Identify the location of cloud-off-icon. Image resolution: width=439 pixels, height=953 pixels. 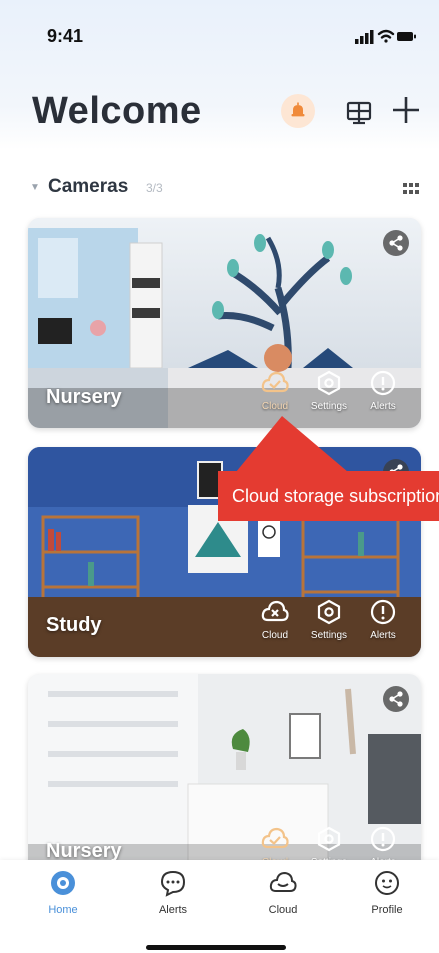
(275, 611).